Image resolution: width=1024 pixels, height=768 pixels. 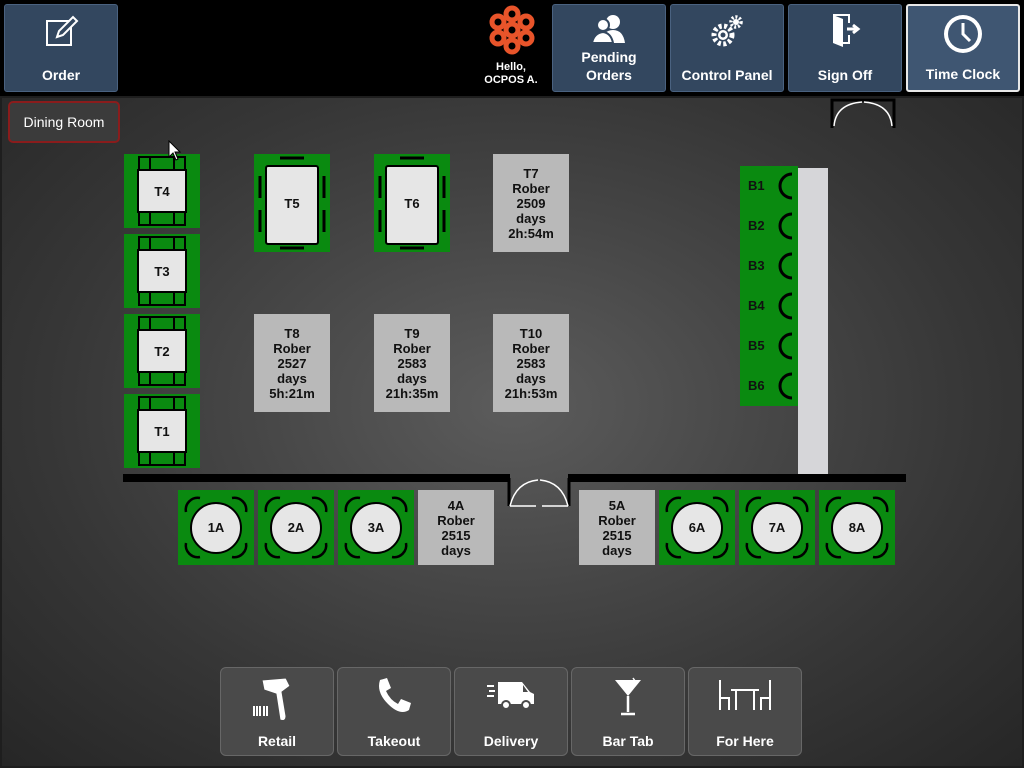 What do you see at coordinates (769, 346) in the screenshot?
I see `bar-seat-b5: B5` at bounding box center [769, 346].